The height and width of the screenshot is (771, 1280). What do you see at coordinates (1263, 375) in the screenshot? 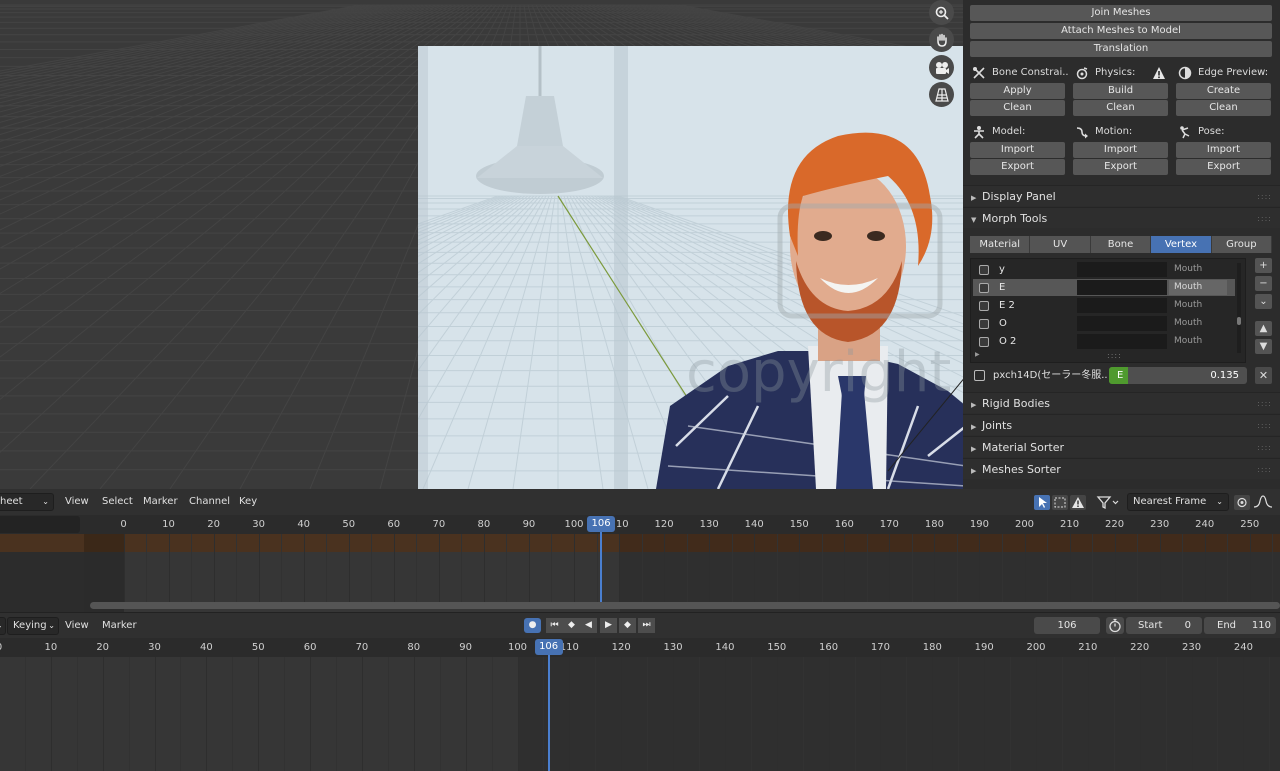
I see `close-icon: ✕` at bounding box center [1263, 375].